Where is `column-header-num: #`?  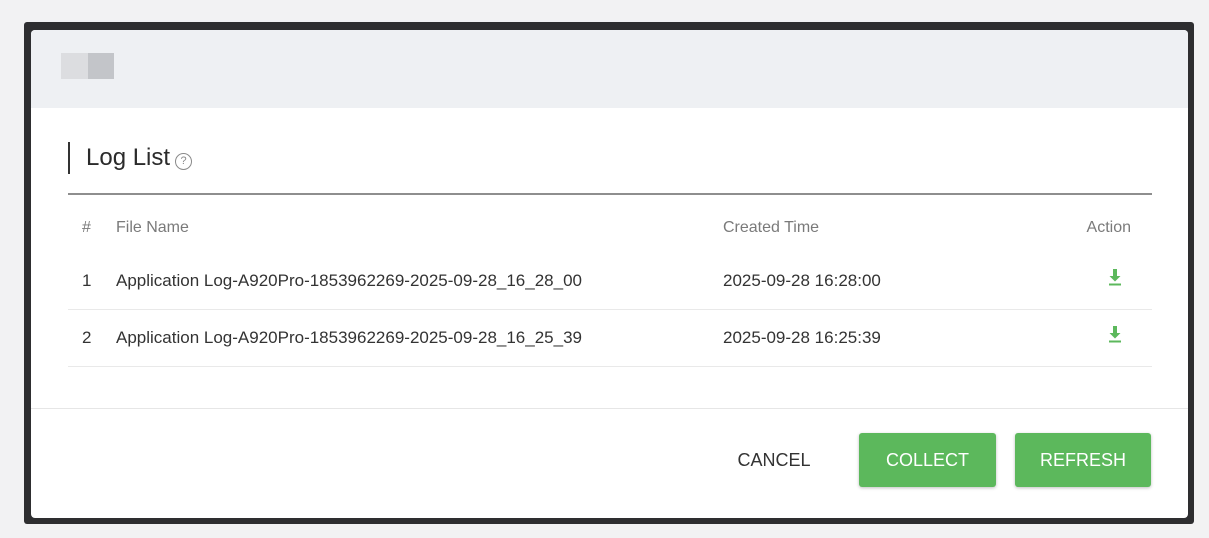
column-header-num: # is located at coordinates (86, 227).